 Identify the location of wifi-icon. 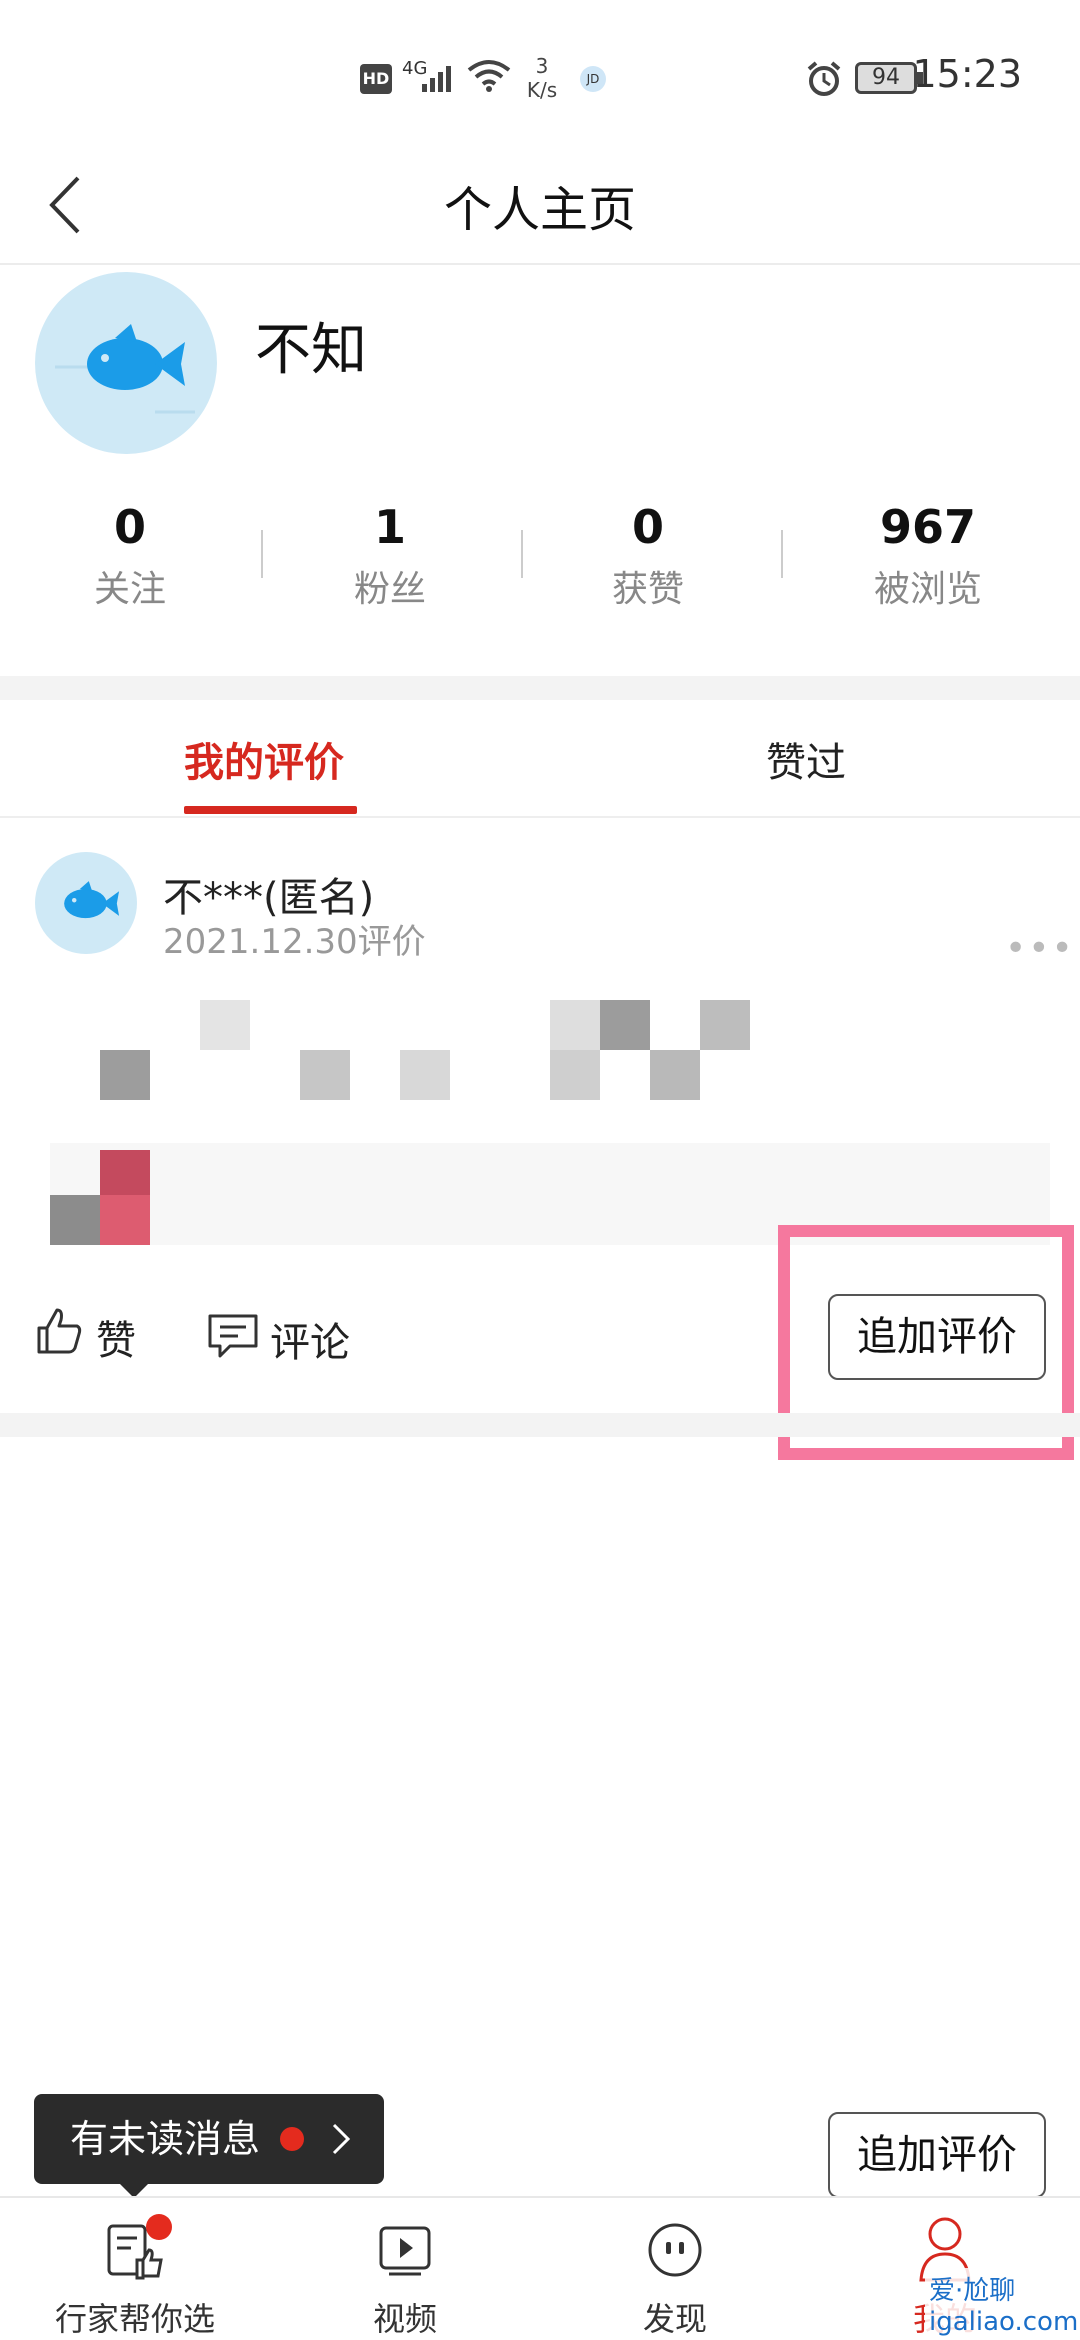
(489, 76).